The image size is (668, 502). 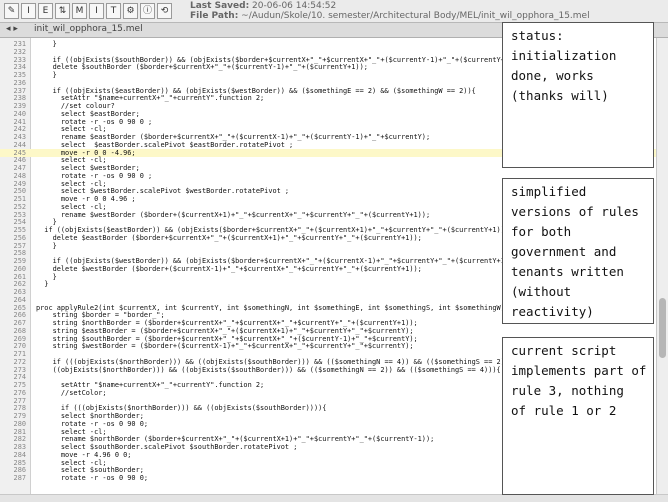 I want to click on scrollbar-thumb, so click(x=662, y=328).